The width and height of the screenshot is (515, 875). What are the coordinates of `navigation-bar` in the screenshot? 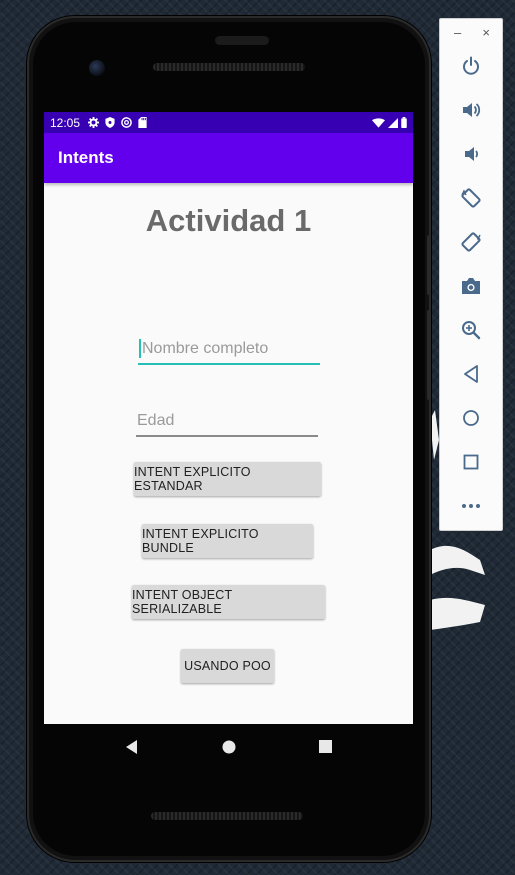 It's located at (228, 746).